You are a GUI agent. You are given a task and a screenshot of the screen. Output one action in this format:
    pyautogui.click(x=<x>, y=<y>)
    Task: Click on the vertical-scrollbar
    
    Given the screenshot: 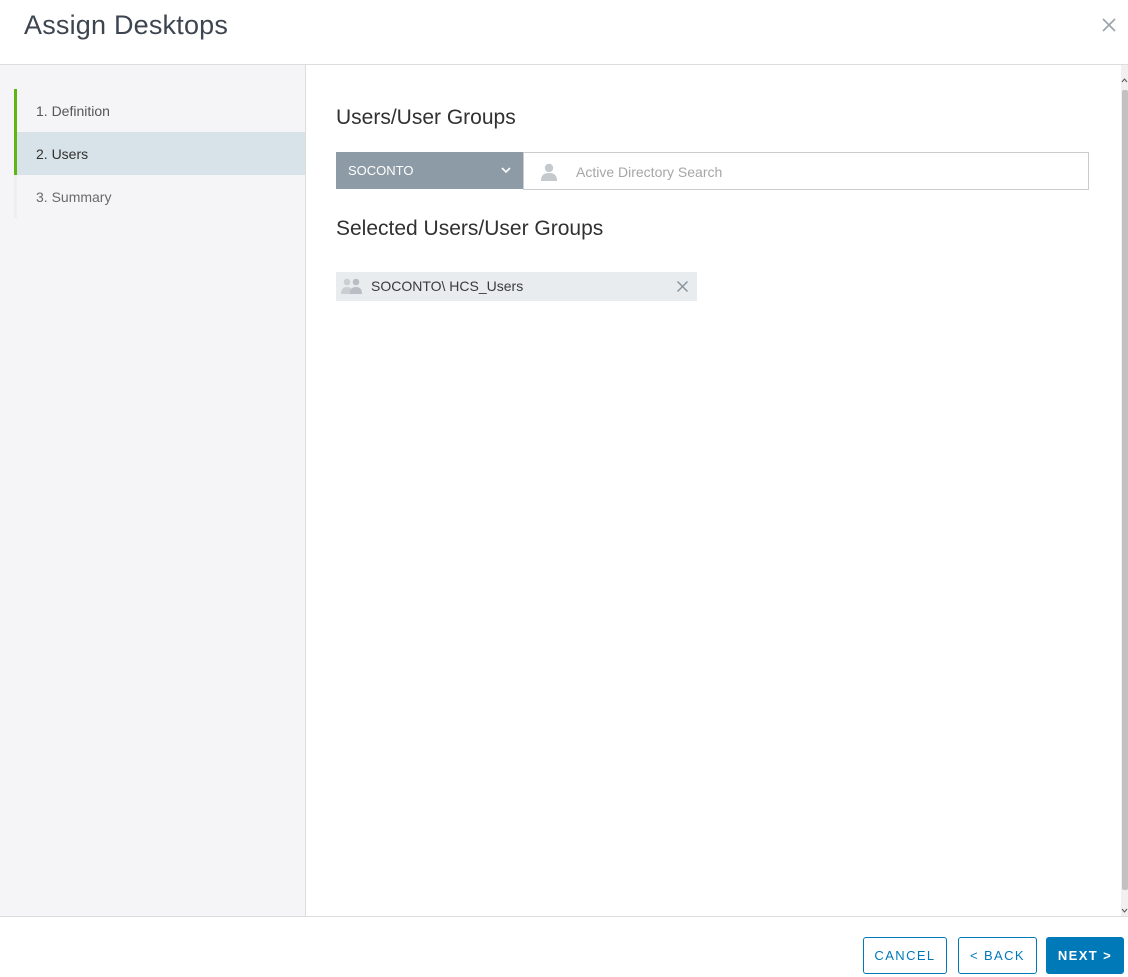 What is the action you would take?
    pyautogui.click(x=1124, y=490)
    